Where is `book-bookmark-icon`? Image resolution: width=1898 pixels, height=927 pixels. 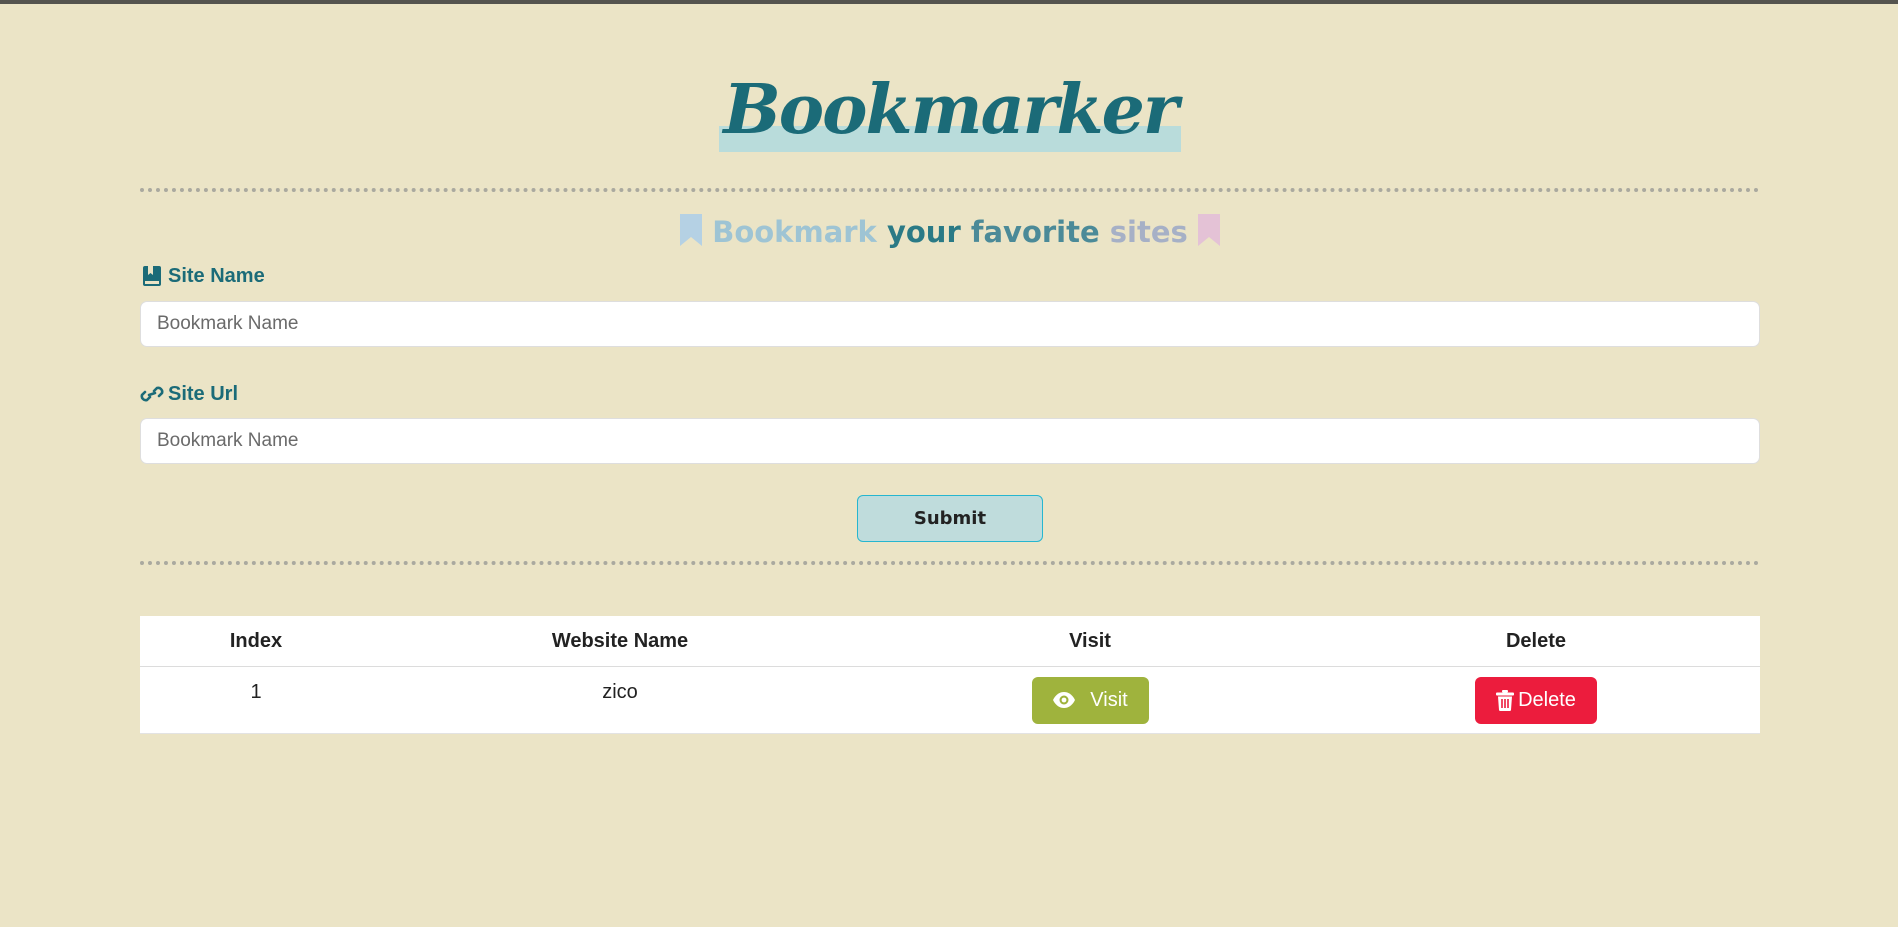
book-bookmark-icon is located at coordinates (152, 276).